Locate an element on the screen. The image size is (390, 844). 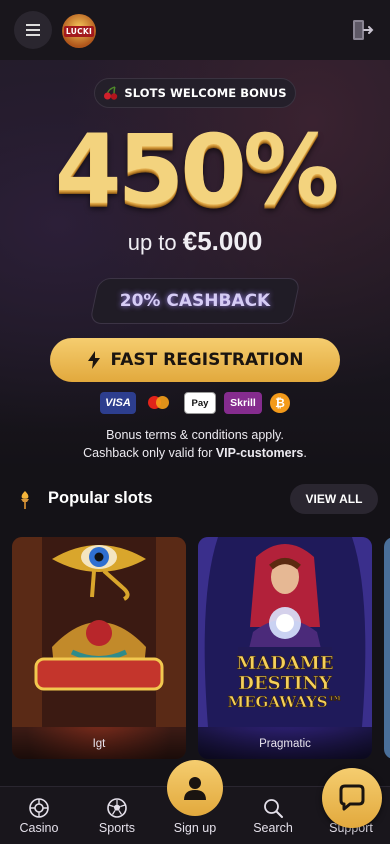
hamburger-menu-icon is located at coordinates (33, 30).